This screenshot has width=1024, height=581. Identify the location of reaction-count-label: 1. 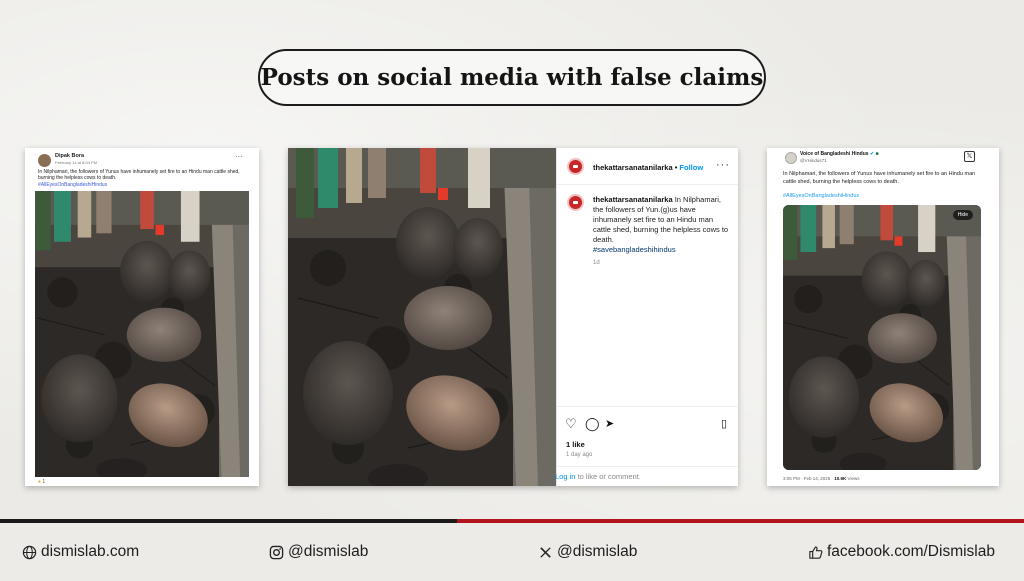
(44, 482).